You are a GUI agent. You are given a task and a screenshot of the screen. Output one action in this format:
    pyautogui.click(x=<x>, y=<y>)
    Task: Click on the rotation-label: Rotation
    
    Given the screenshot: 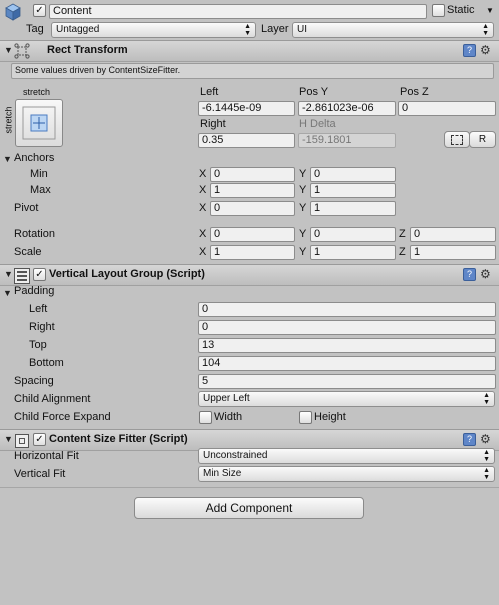 What is the action you would take?
    pyautogui.click(x=34, y=234)
    